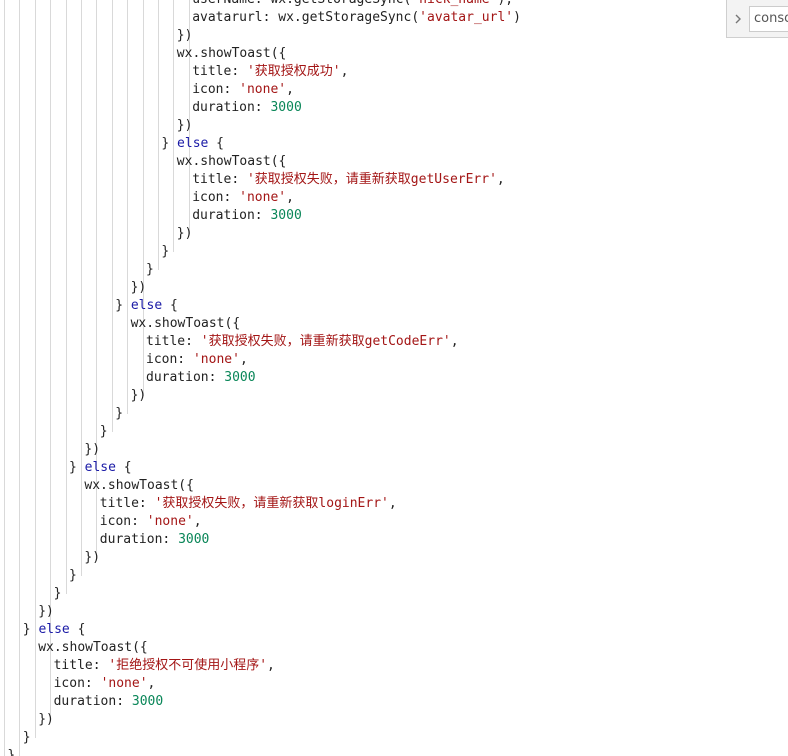 The image size is (788, 756). I want to click on chevron-right-icon, so click(738, 19).